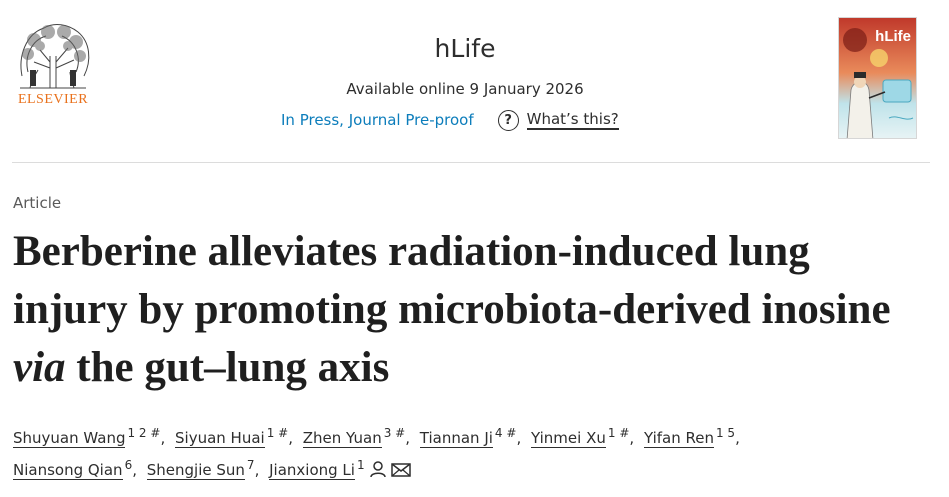 The image size is (949, 497). Describe the element at coordinates (37, 203) in the screenshot. I see `article-type-label: Article` at that location.